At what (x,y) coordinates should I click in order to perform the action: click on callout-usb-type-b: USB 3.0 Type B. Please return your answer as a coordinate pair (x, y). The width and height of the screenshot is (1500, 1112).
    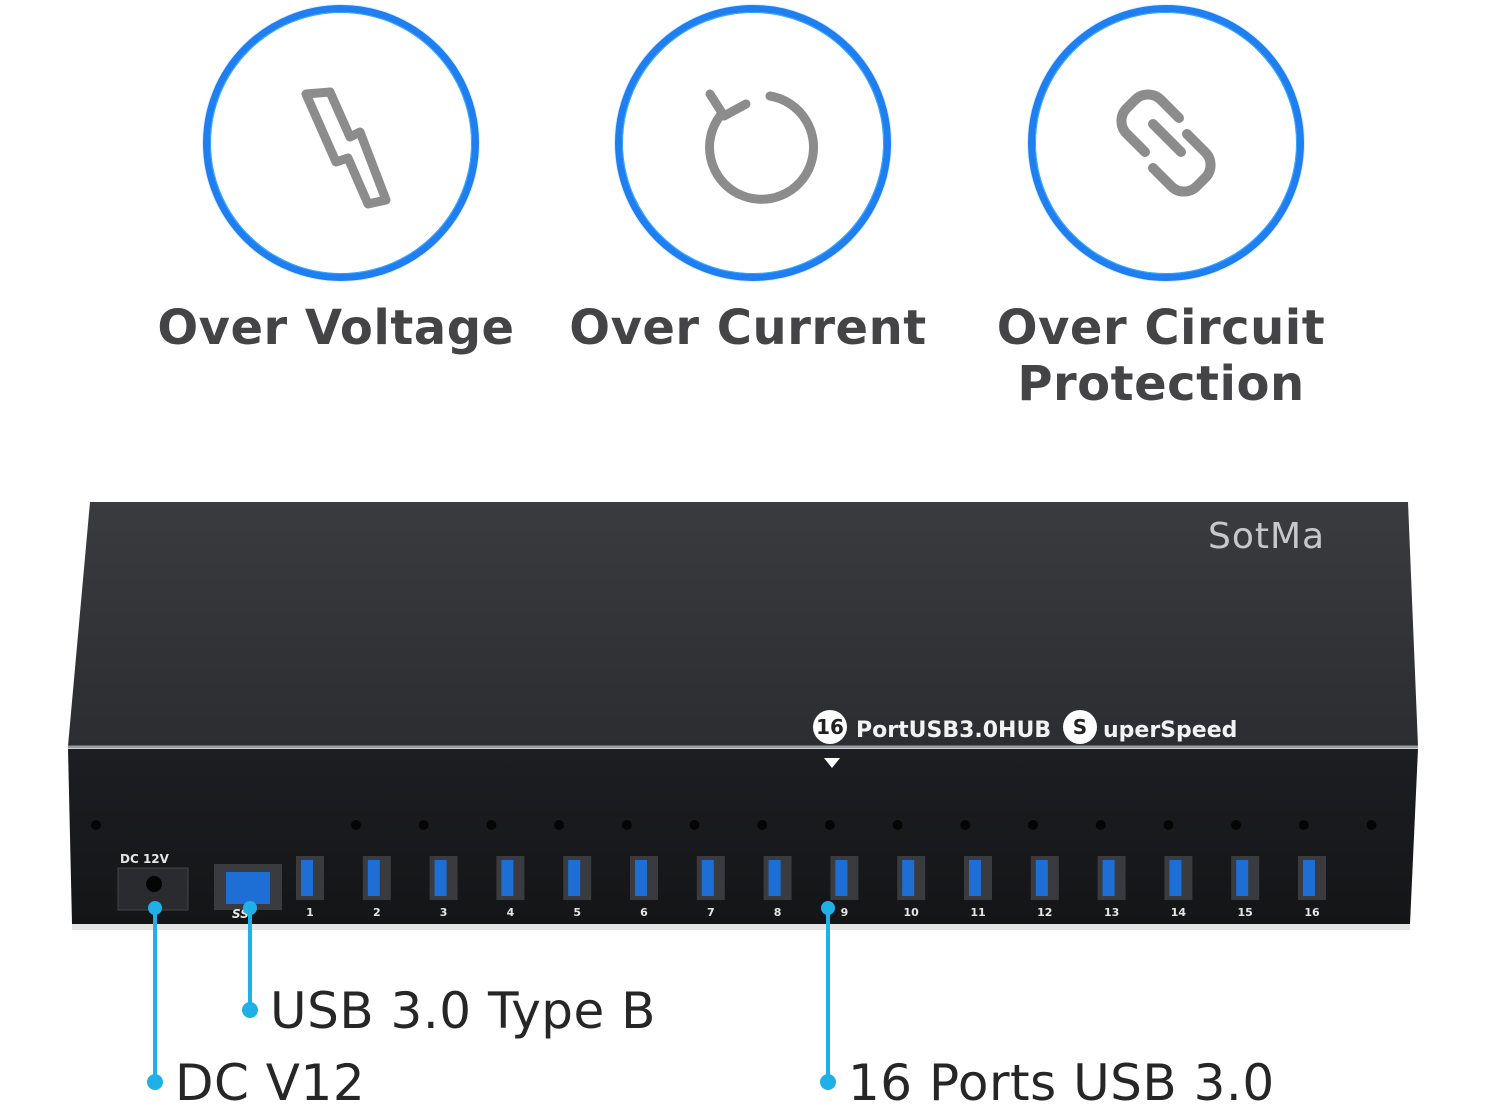
    Looking at the image, I should click on (463, 1011).